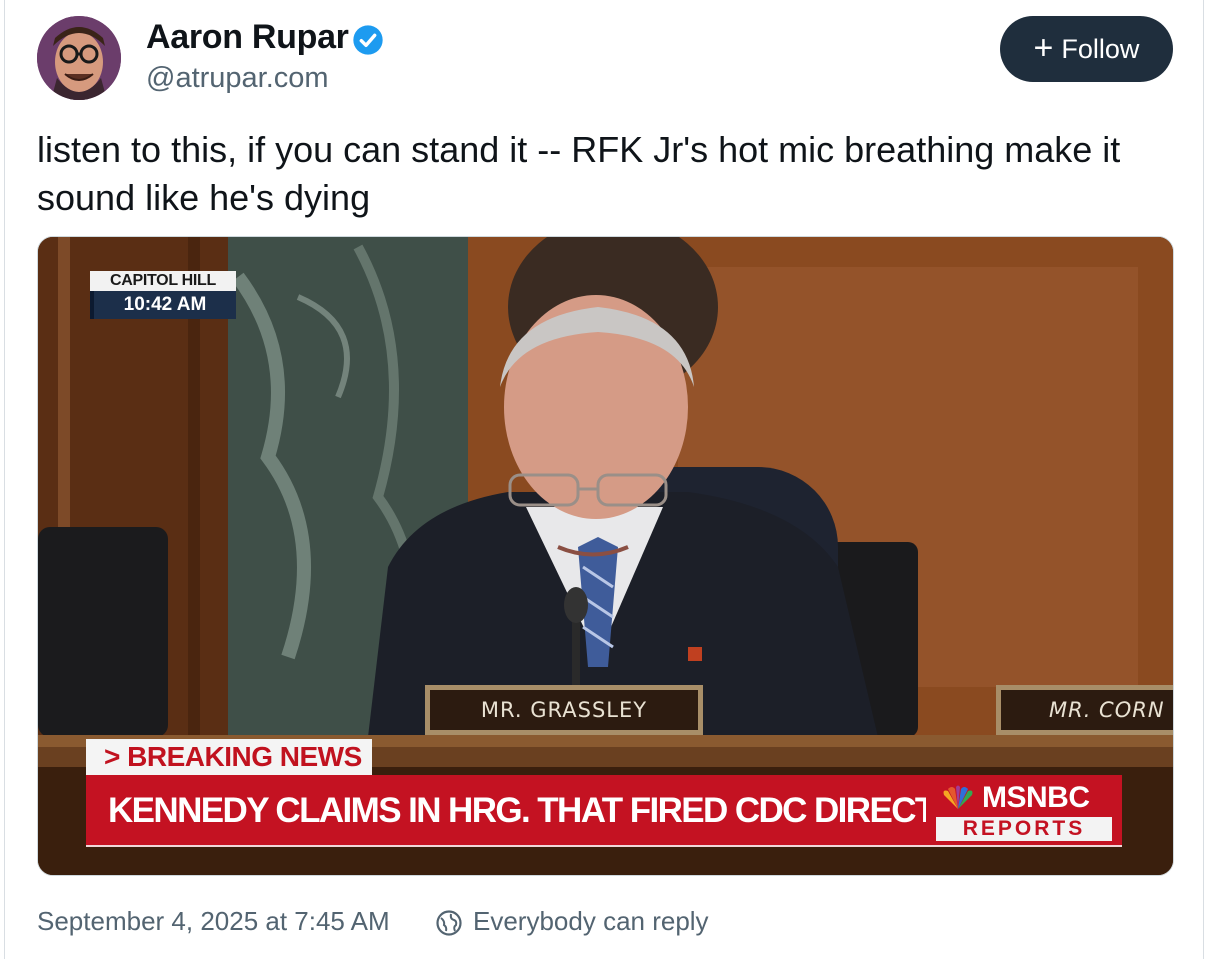 The width and height of the screenshot is (1227, 959). What do you see at coordinates (247, 37) in the screenshot?
I see `author-name: Aaron Rupar` at bounding box center [247, 37].